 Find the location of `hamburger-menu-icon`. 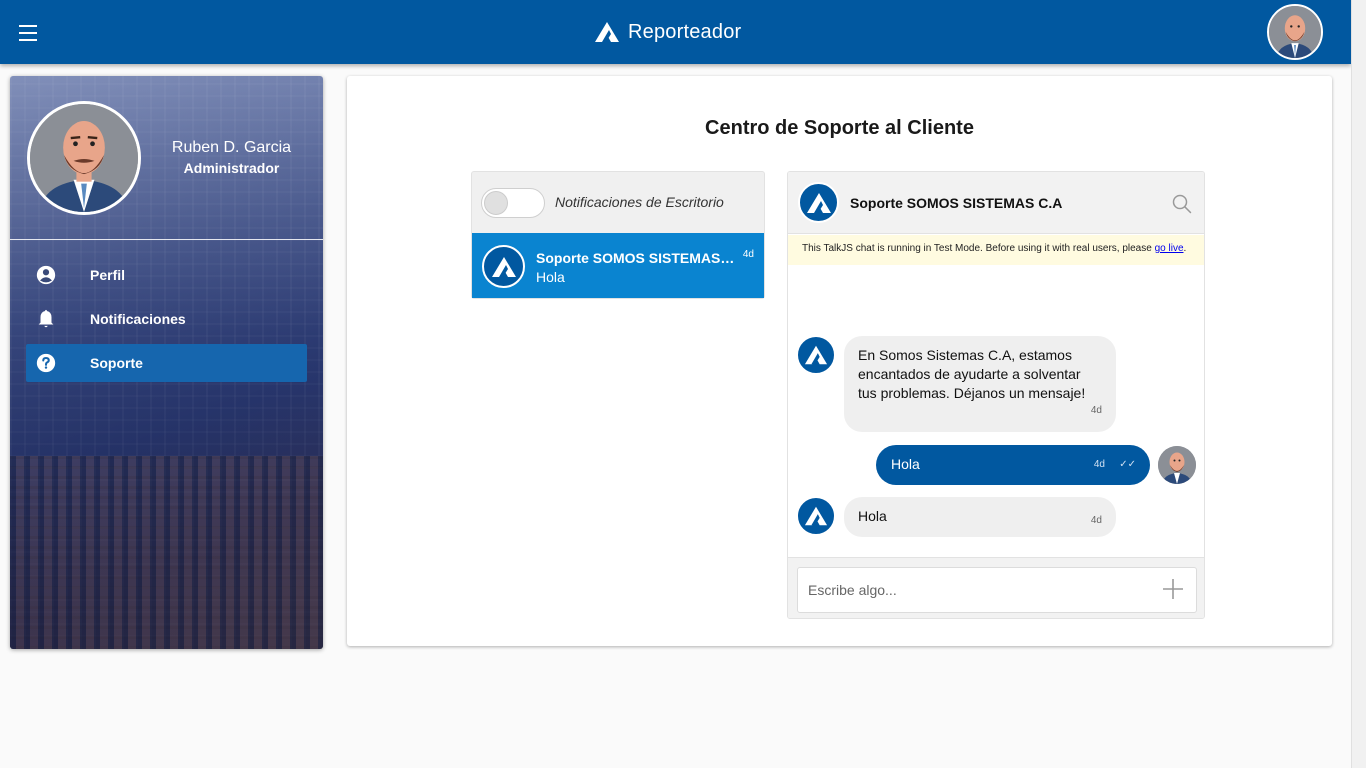

hamburger-menu-icon is located at coordinates (28, 32).